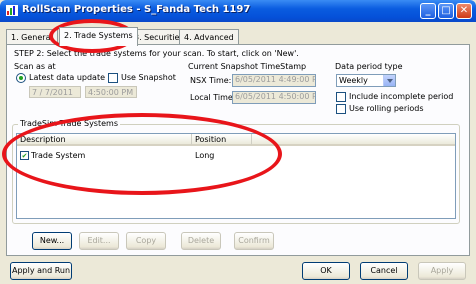  Describe the element at coordinates (24, 155) in the screenshot. I see `trade-system-row-checkbox: ✔` at that location.